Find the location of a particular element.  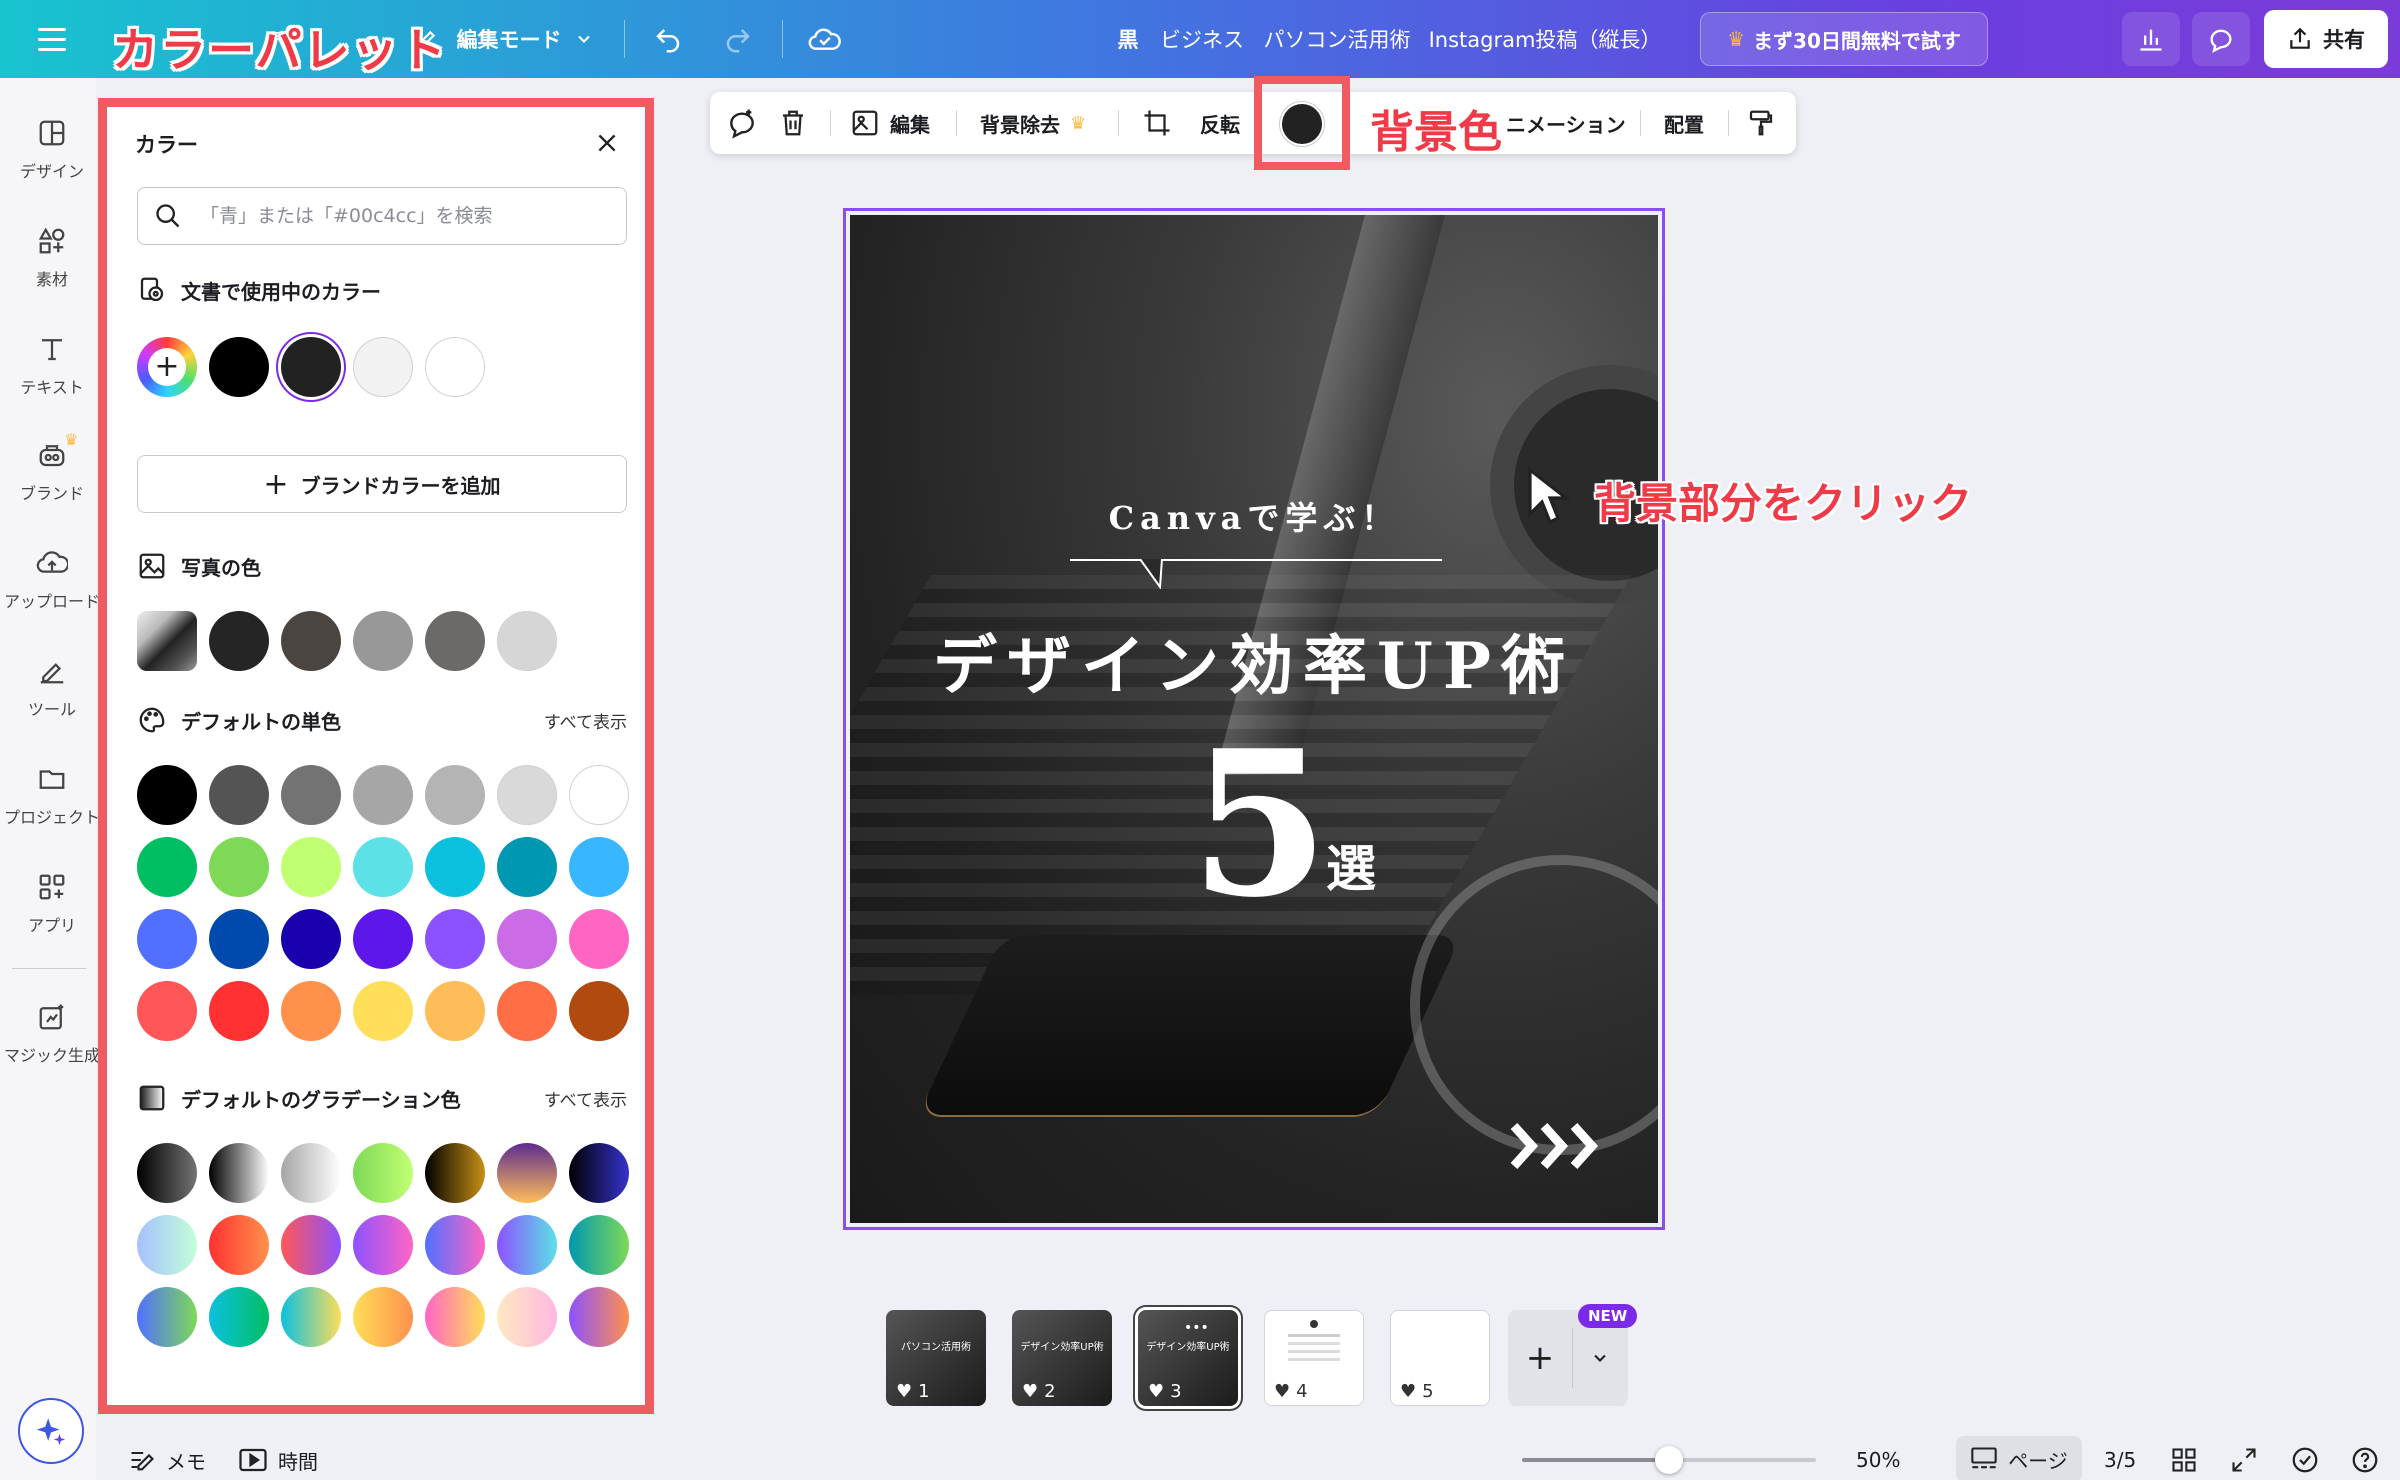

check-button is located at coordinates (2305, 1460).